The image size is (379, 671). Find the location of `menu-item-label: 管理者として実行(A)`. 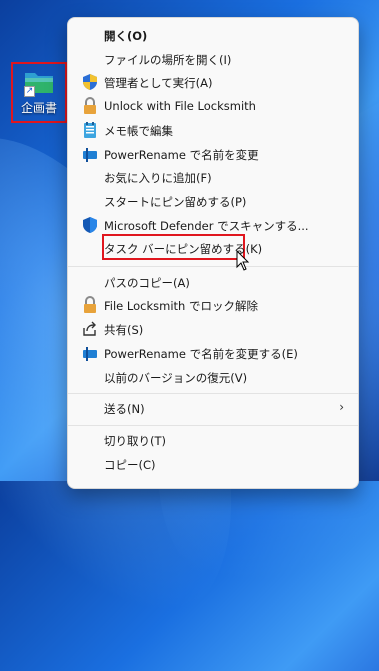

menu-item-label: 管理者として実行(A) is located at coordinates (158, 83).